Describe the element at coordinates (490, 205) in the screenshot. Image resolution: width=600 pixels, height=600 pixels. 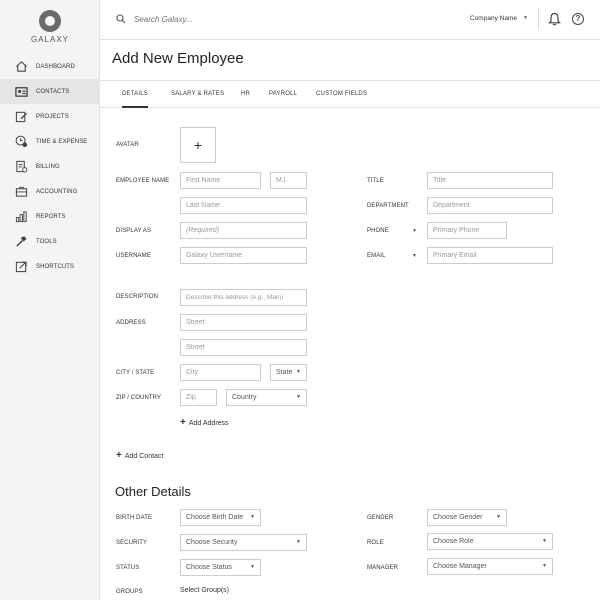
I see `department-field: Department` at that location.